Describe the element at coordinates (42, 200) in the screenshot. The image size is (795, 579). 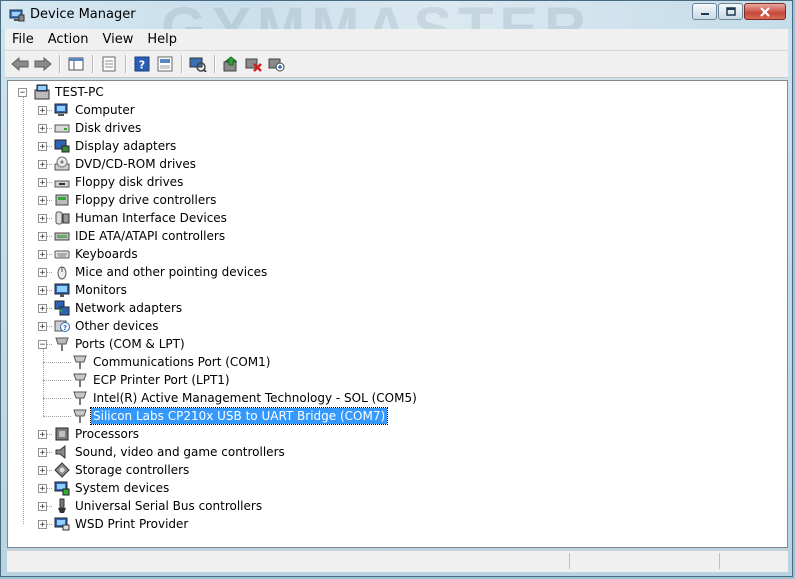
I see `expander-floppy-controller: +` at that location.